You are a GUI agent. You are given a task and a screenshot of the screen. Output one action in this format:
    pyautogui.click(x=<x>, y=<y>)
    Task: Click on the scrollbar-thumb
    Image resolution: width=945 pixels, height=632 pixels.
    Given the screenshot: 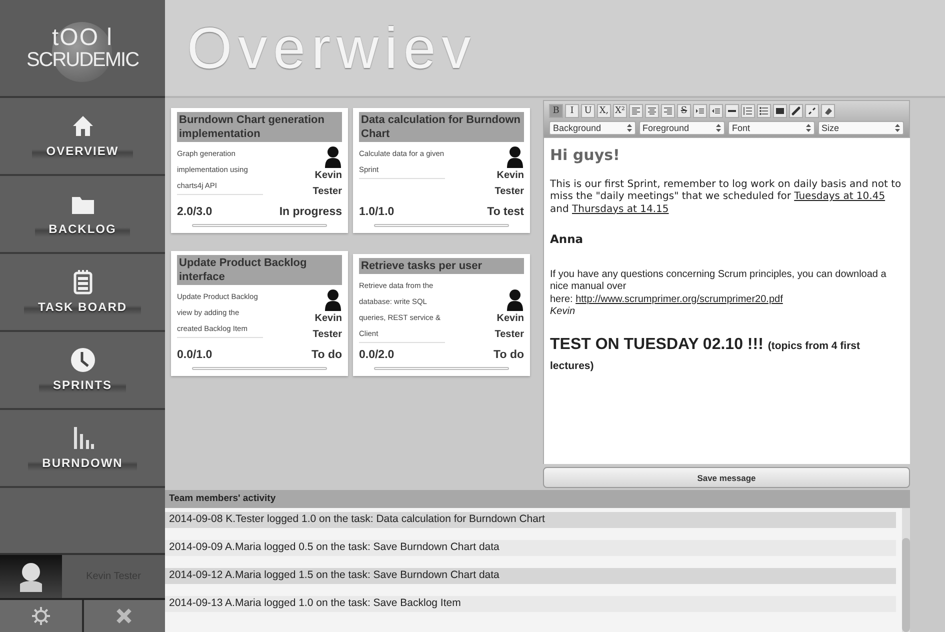 What is the action you would take?
    pyautogui.click(x=906, y=585)
    